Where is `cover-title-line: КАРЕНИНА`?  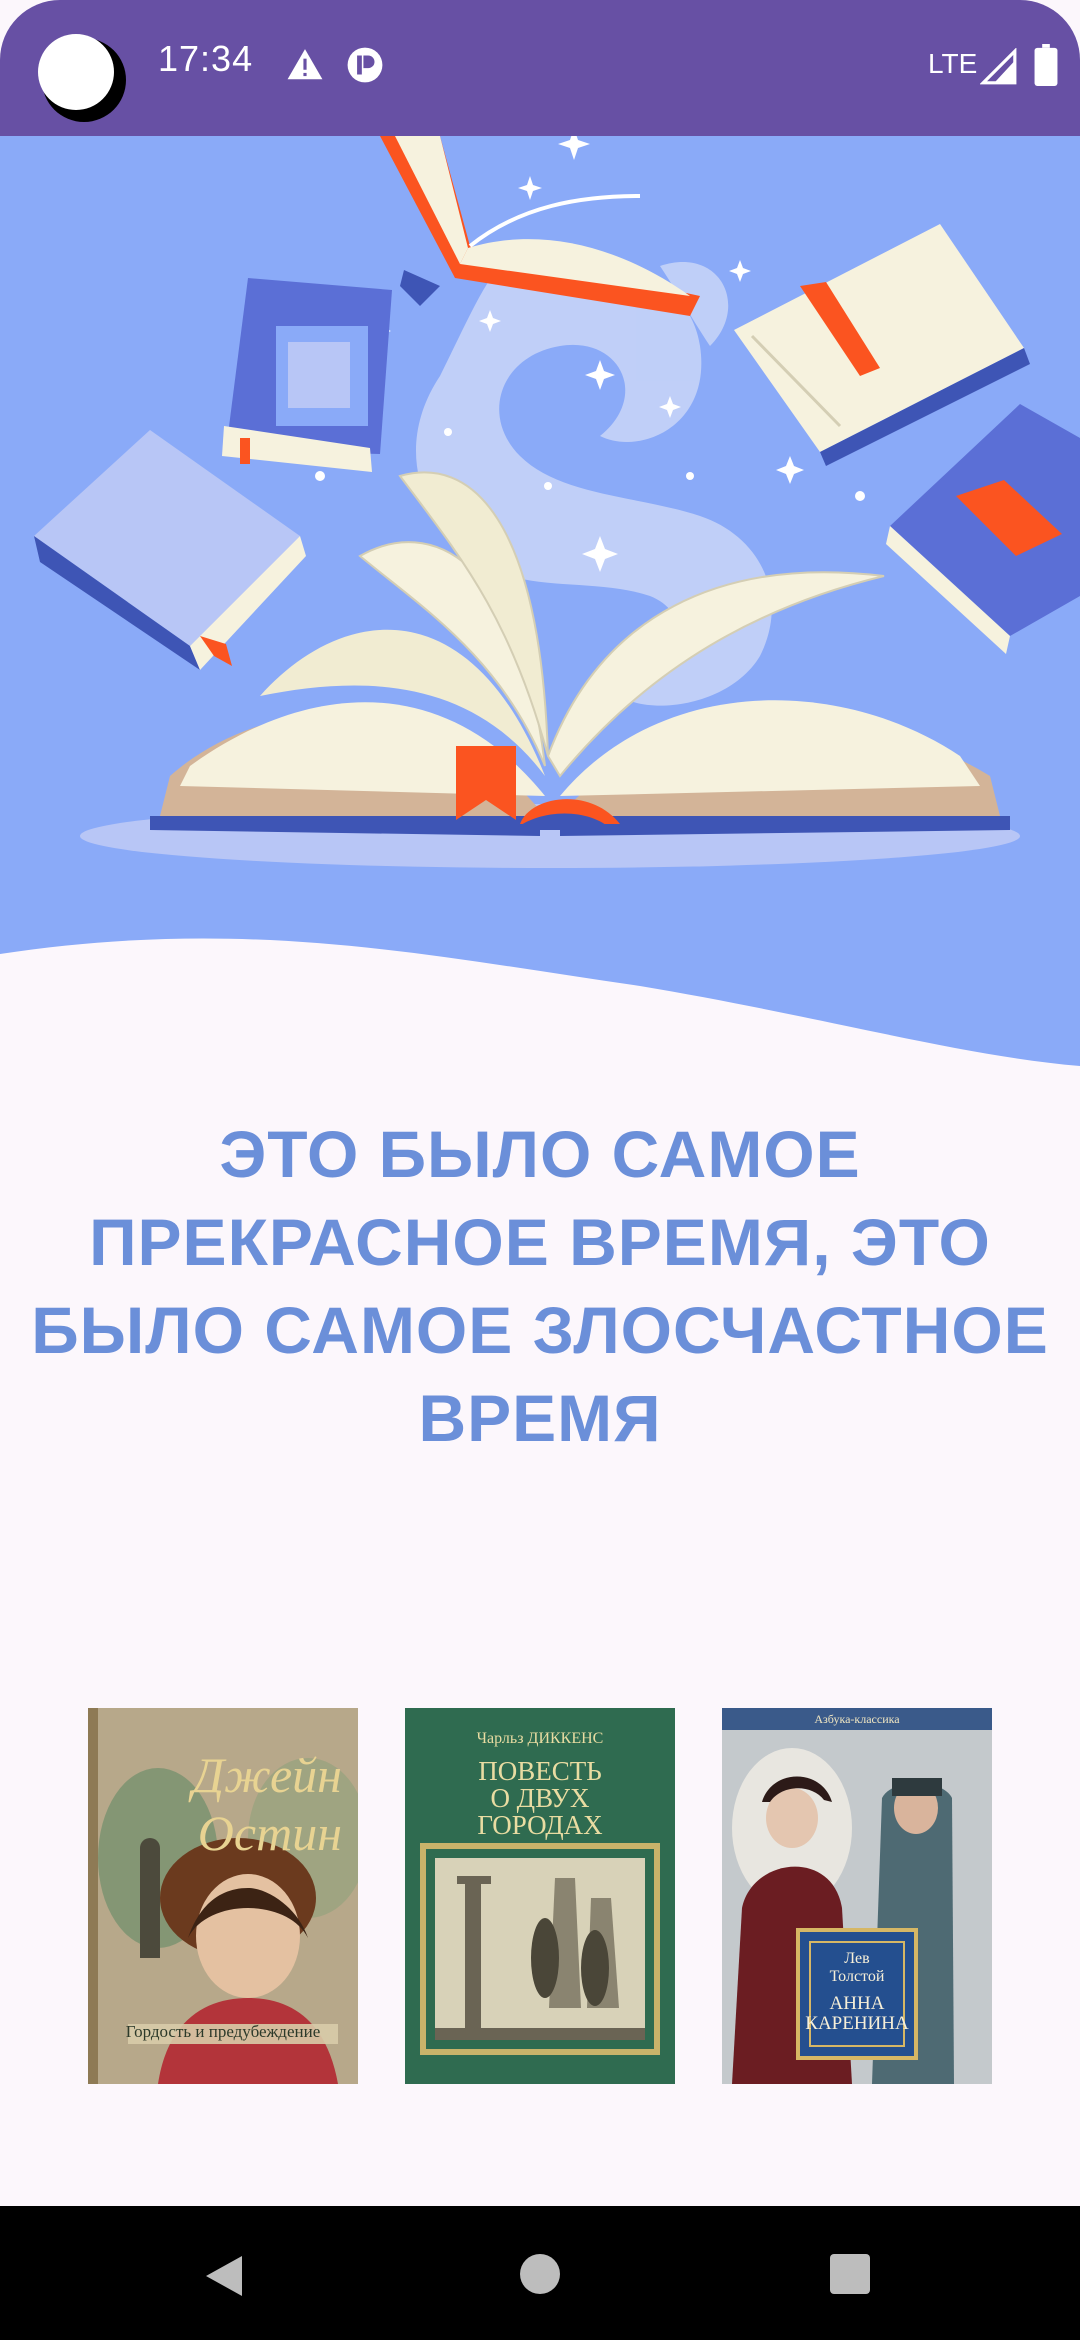 cover-title-line: КАРЕНИНА is located at coordinates (857, 2023).